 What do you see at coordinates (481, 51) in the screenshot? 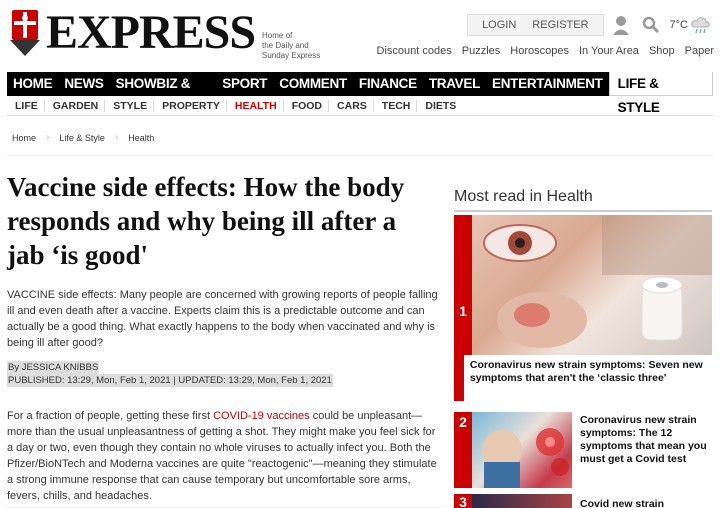
I see `util-link-puzzles: Puzzles` at bounding box center [481, 51].